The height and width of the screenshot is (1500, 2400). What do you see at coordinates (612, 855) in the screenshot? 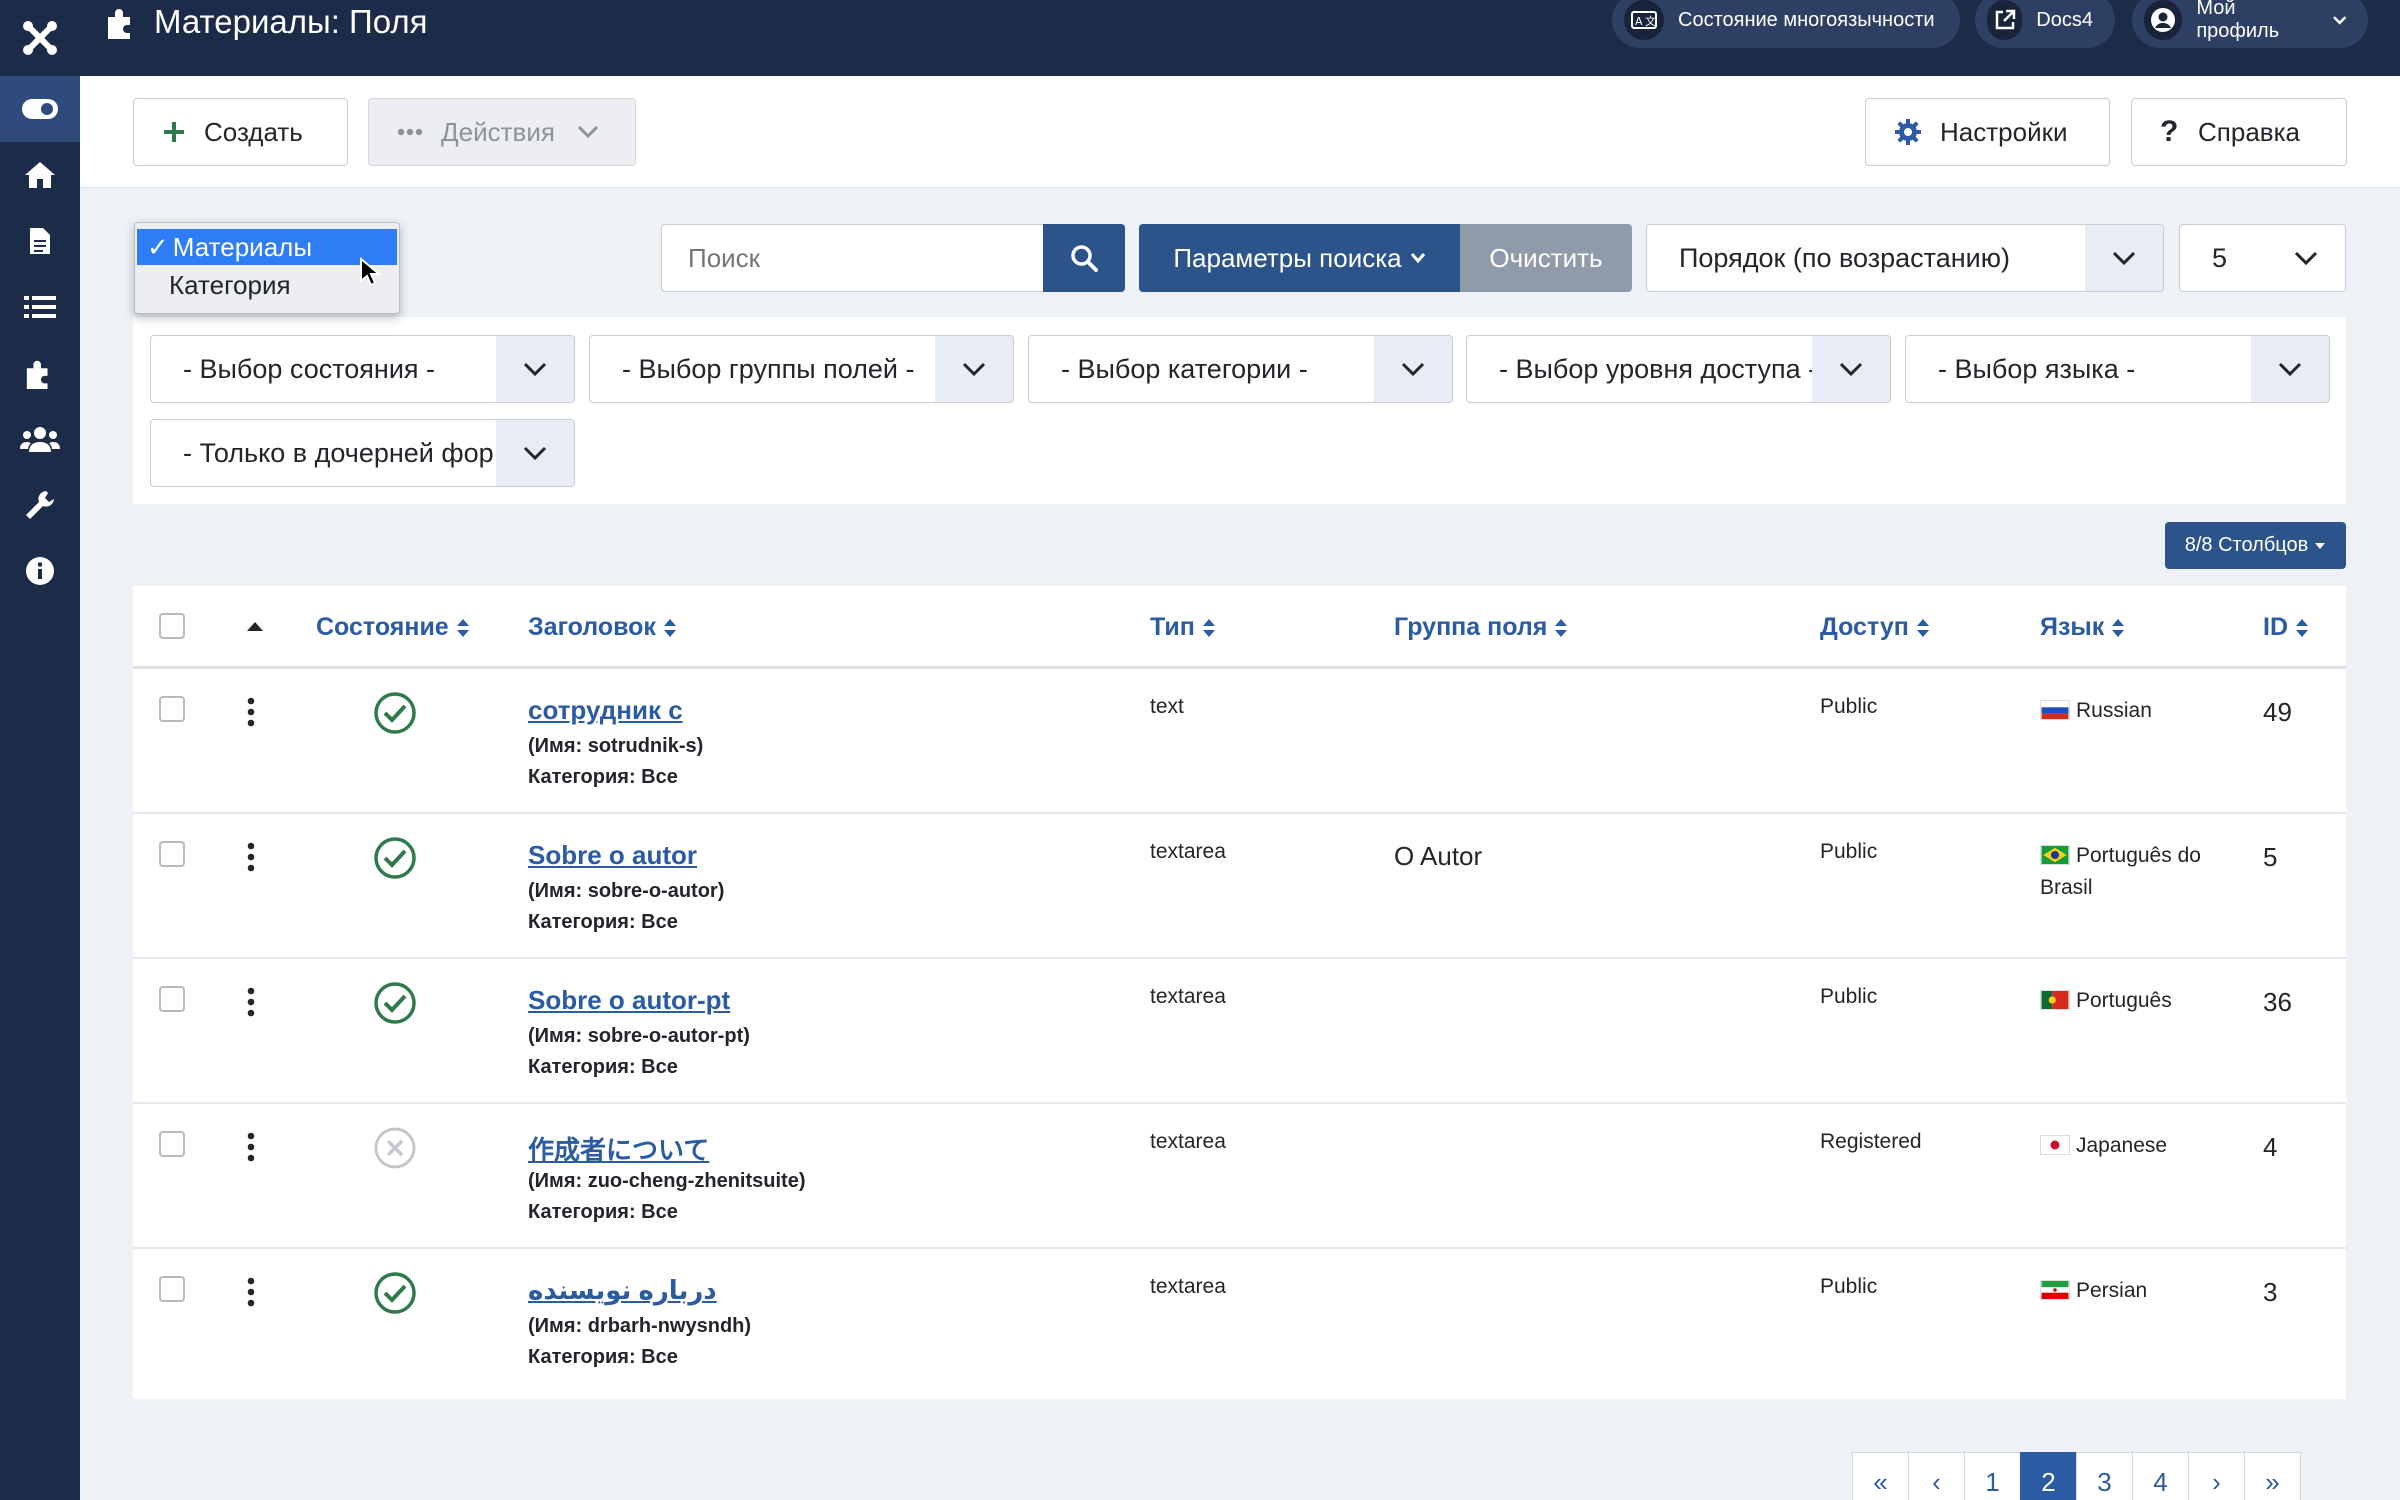
I see `field-title-link: Sobre o autor` at bounding box center [612, 855].